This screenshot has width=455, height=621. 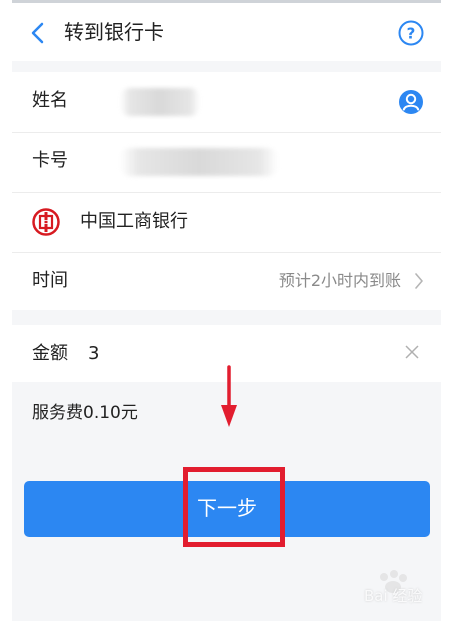 What do you see at coordinates (50, 160) in the screenshot?
I see `card-number-label: 卡号` at bounding box center [50, 160].